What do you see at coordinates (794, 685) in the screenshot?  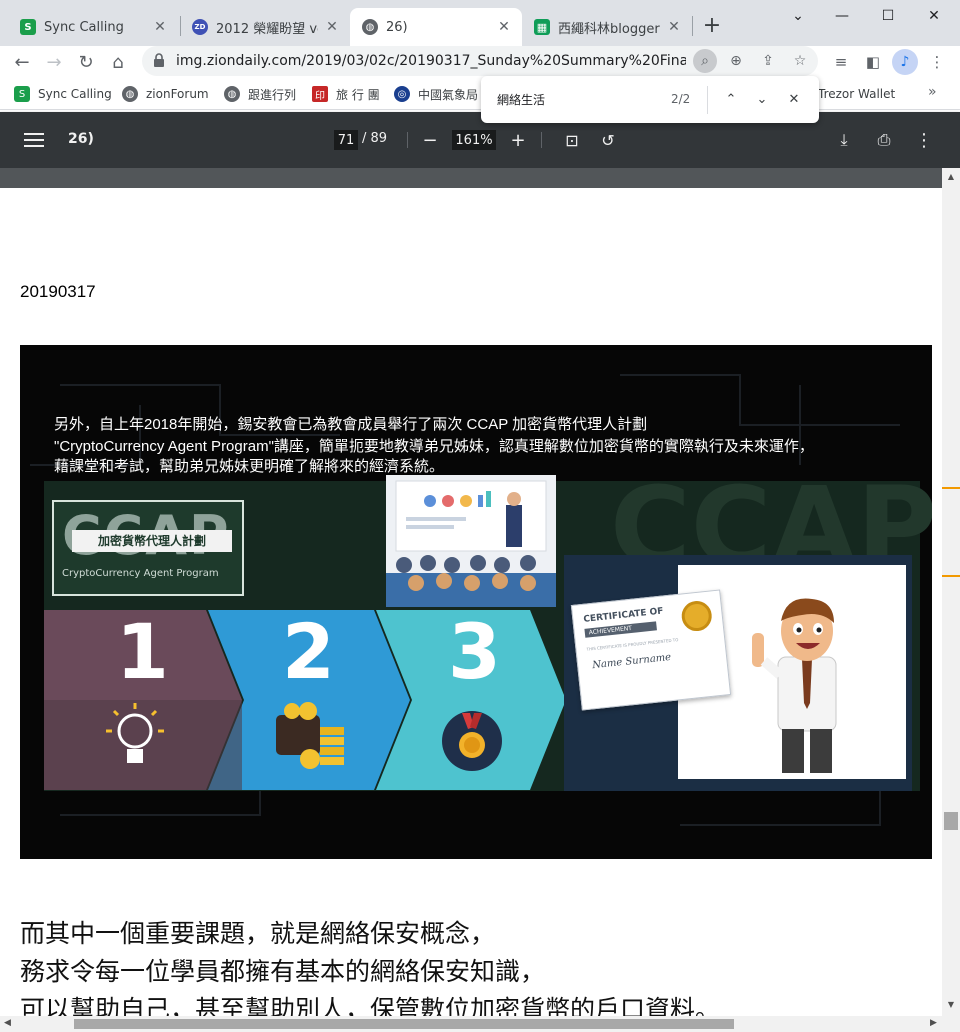 I see `businessman-illustration` at bounding box center [794, 685].